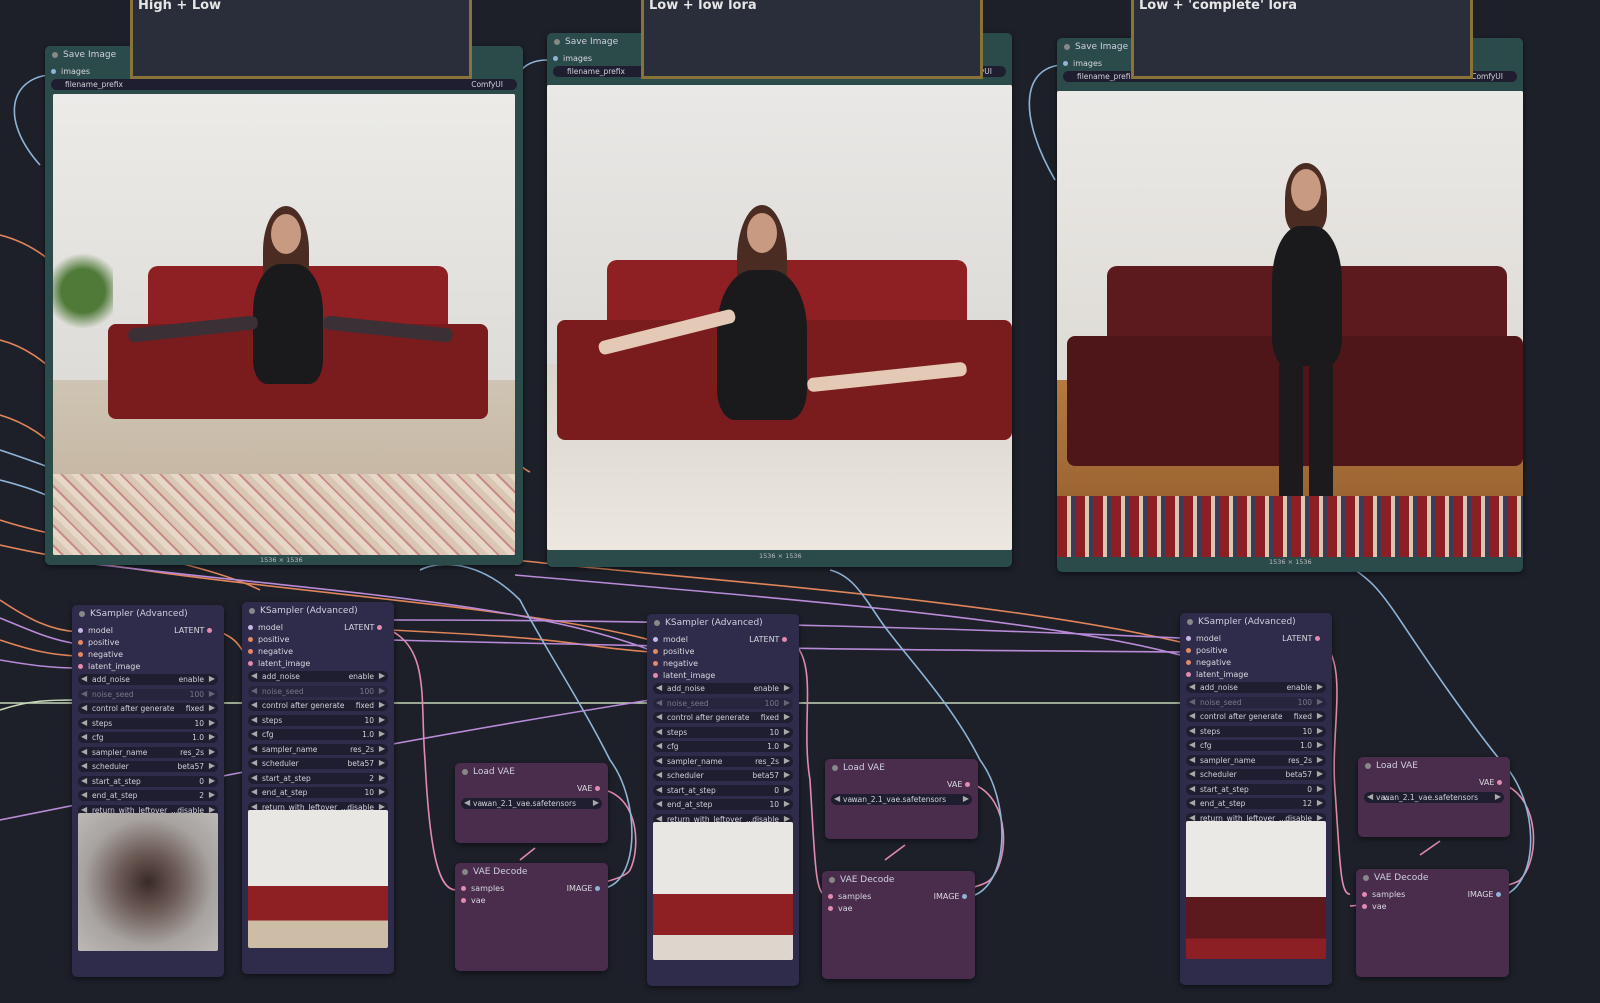 The height and width of the screenshot is (1003, 1600). Describe the element at coordinates (104, 642) in the screenshot. I see `label: positive` at that location.